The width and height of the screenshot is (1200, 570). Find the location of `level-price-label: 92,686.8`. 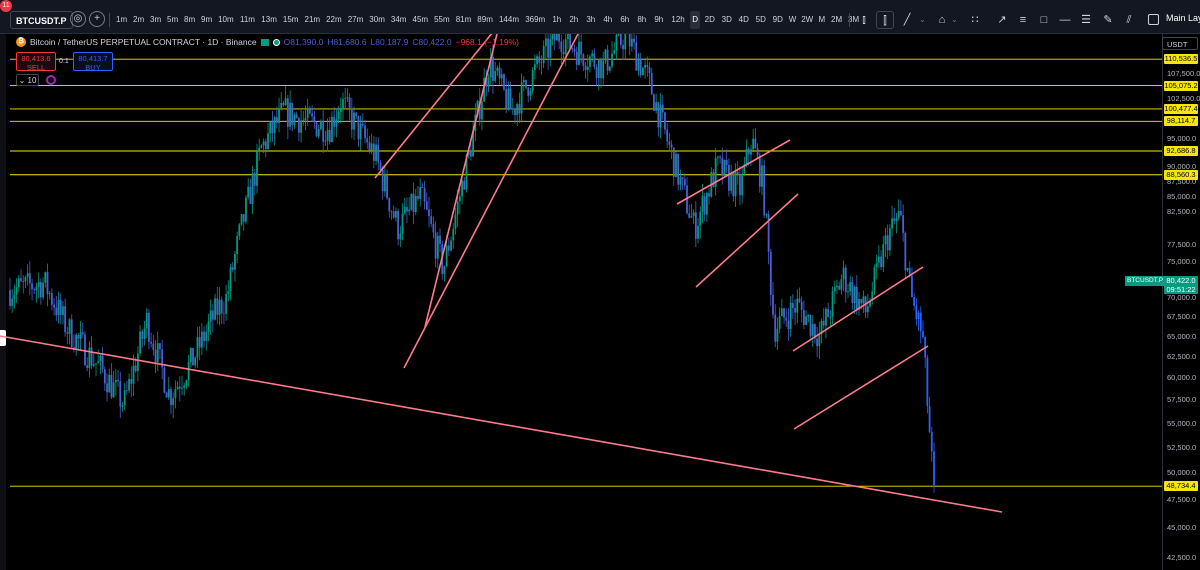

level-price-label: 92,686.8 is located at coordinates (1181, 150).